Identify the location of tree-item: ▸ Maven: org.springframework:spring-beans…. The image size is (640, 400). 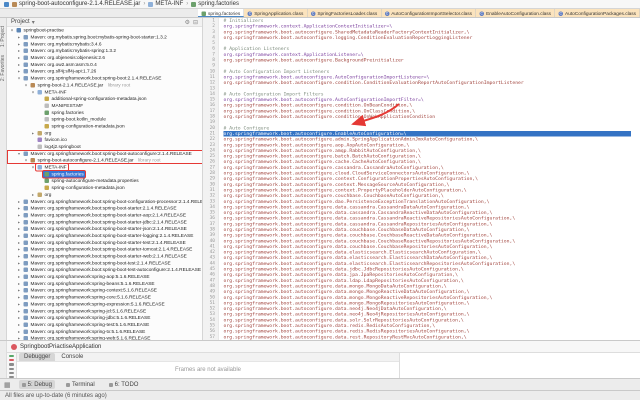
(104, 283).